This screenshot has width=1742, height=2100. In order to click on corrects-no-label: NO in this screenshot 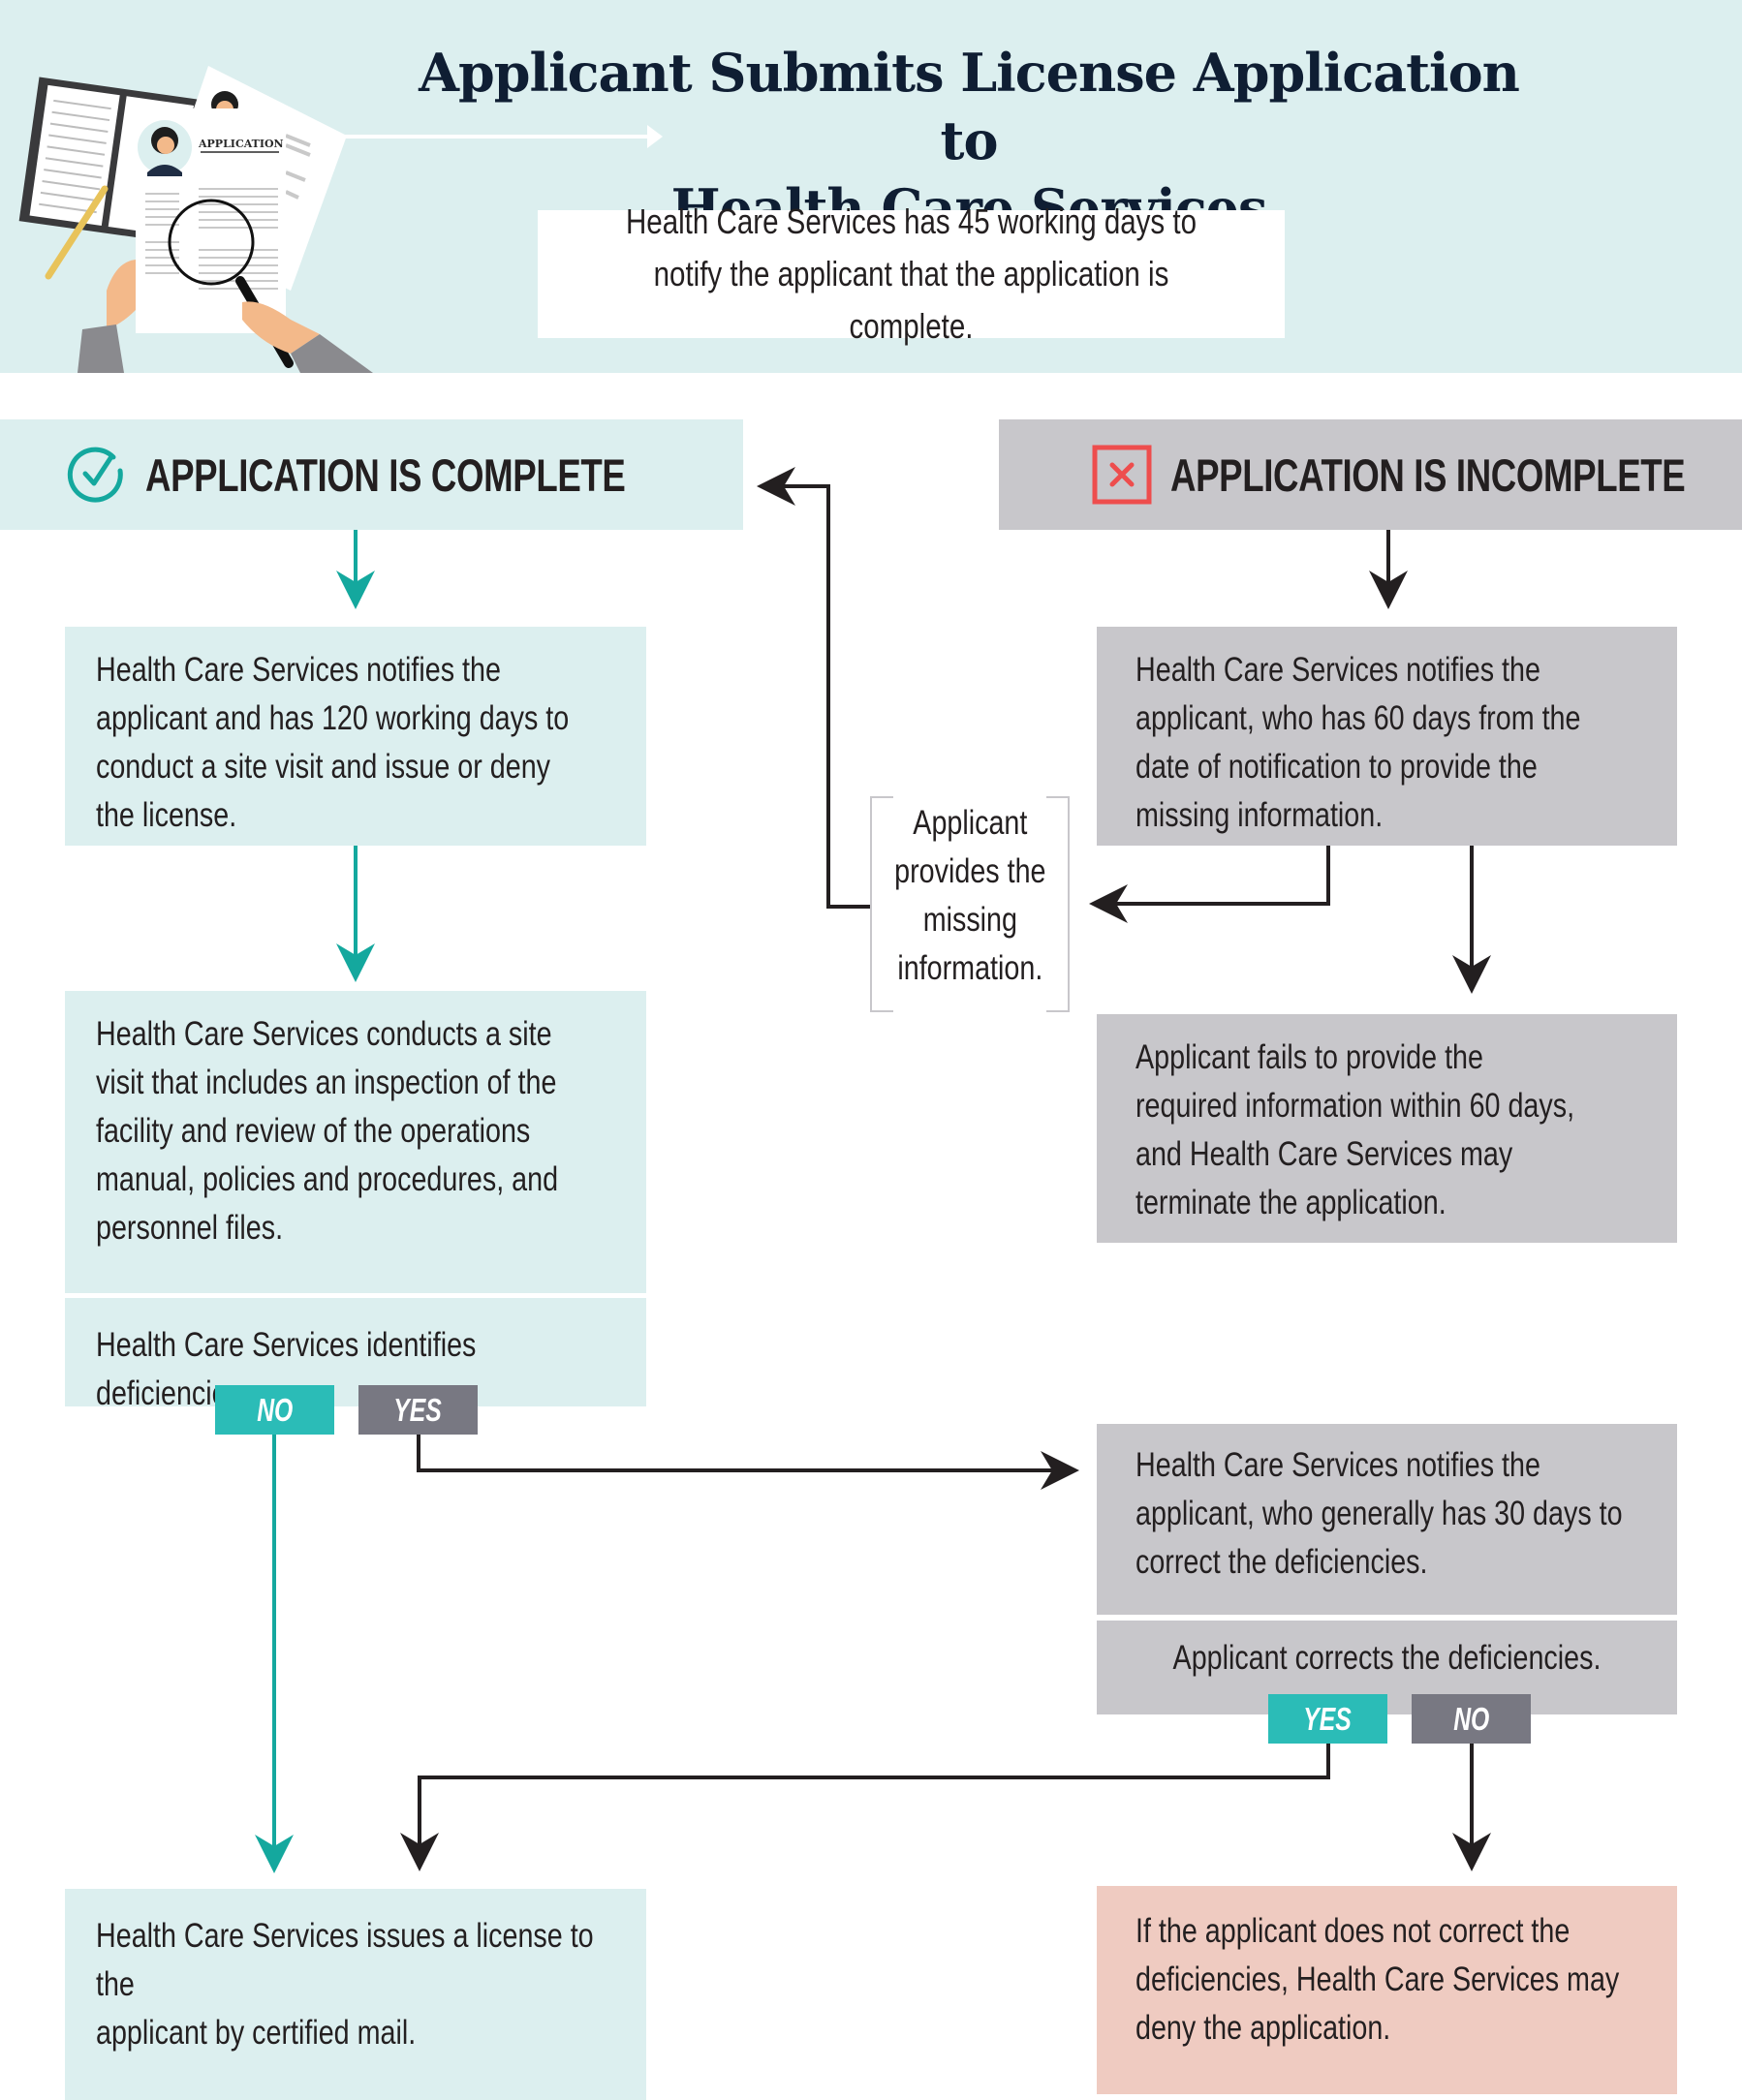, I will do `click(1471, 1718)`.